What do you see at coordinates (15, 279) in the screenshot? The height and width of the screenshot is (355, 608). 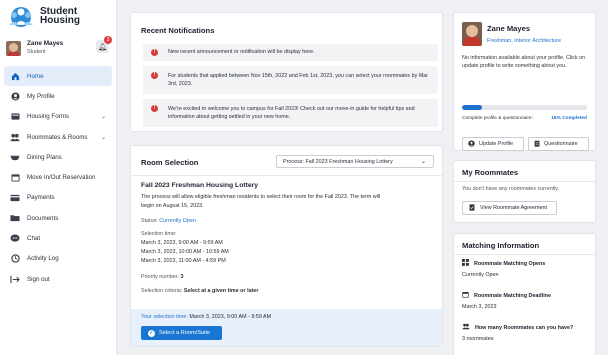 I see `signout-icon` at bounding box center [15, 279].